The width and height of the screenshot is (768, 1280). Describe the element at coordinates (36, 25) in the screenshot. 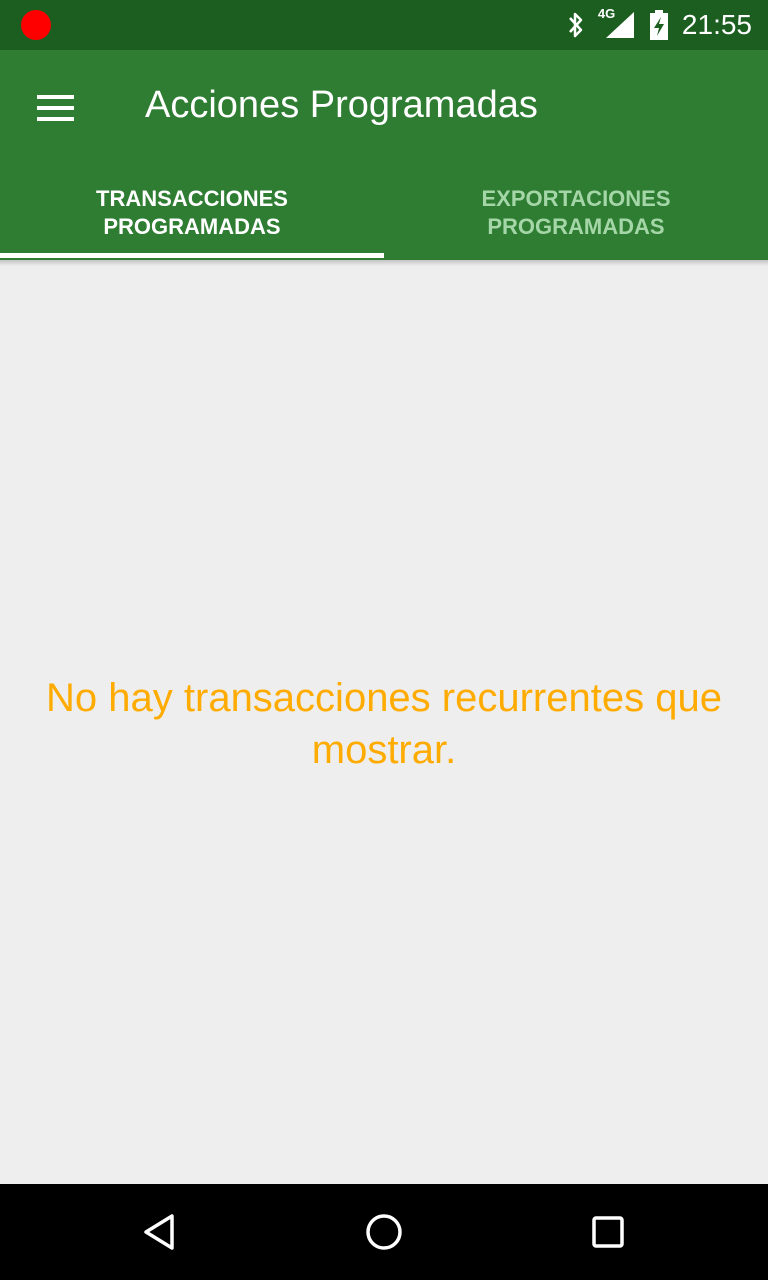

I see `recording-dot-icon` at that location.